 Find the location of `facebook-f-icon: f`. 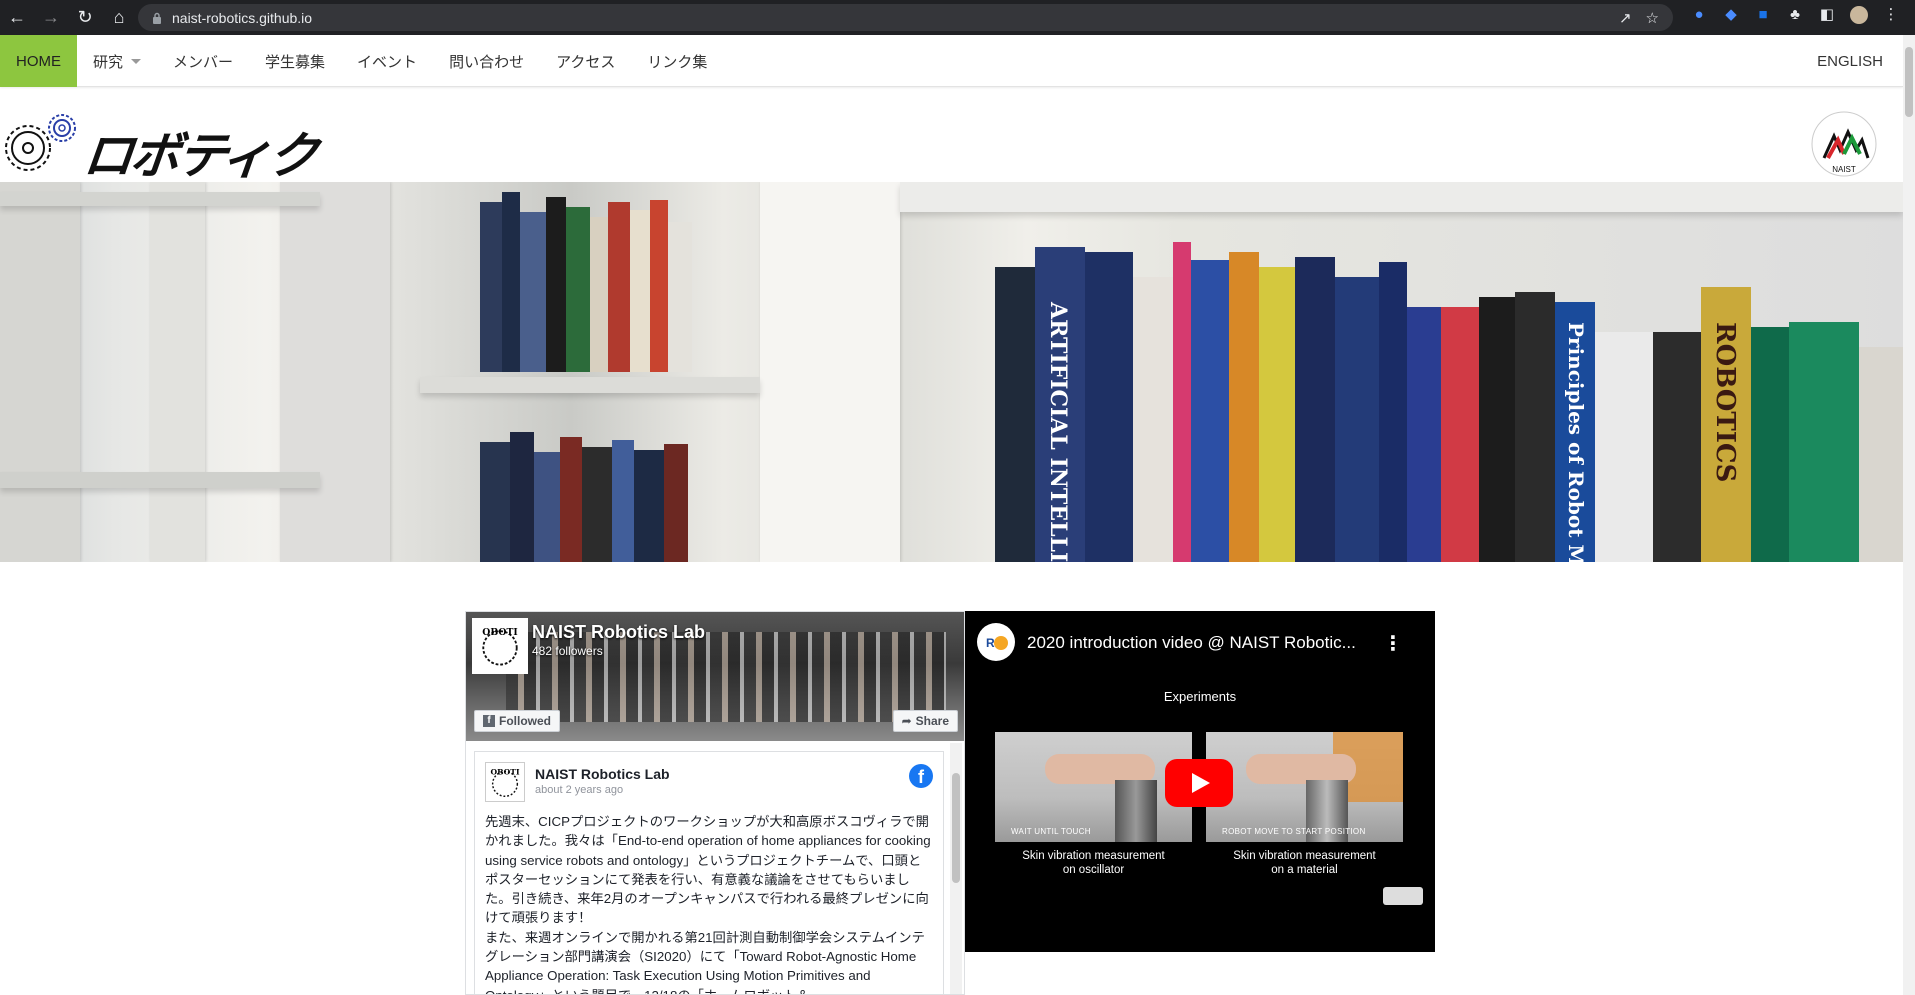

facebook-f-icon: f is located at coordinates (489, 721).